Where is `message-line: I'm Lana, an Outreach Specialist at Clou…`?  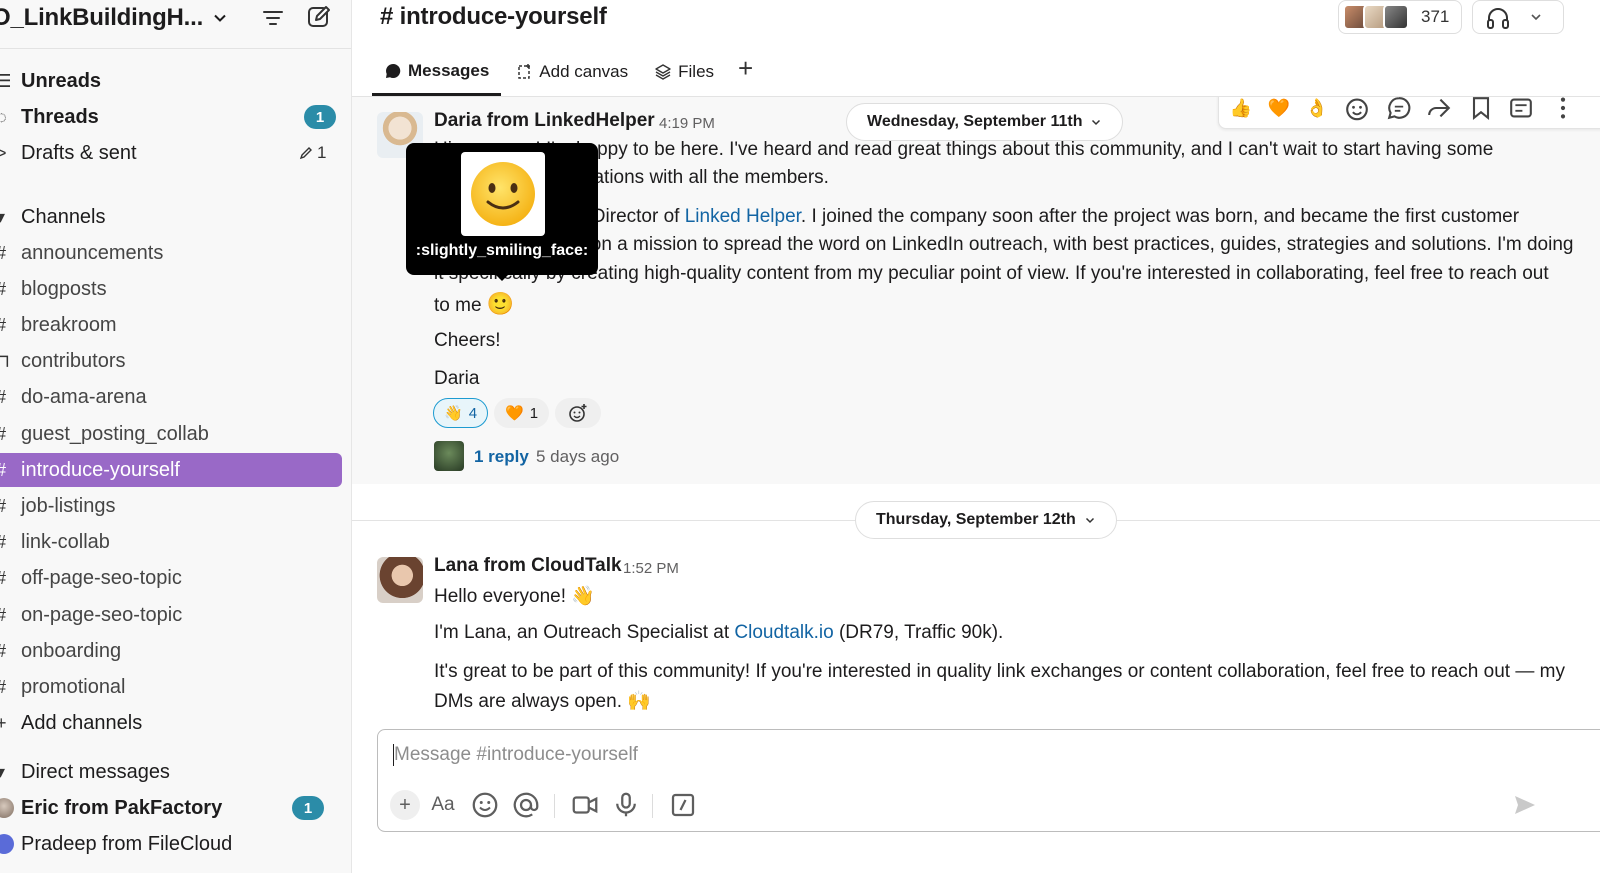
message-line: I'm Lana, an Outreach Specialist at Clou… is located at coordinates (719, 632).